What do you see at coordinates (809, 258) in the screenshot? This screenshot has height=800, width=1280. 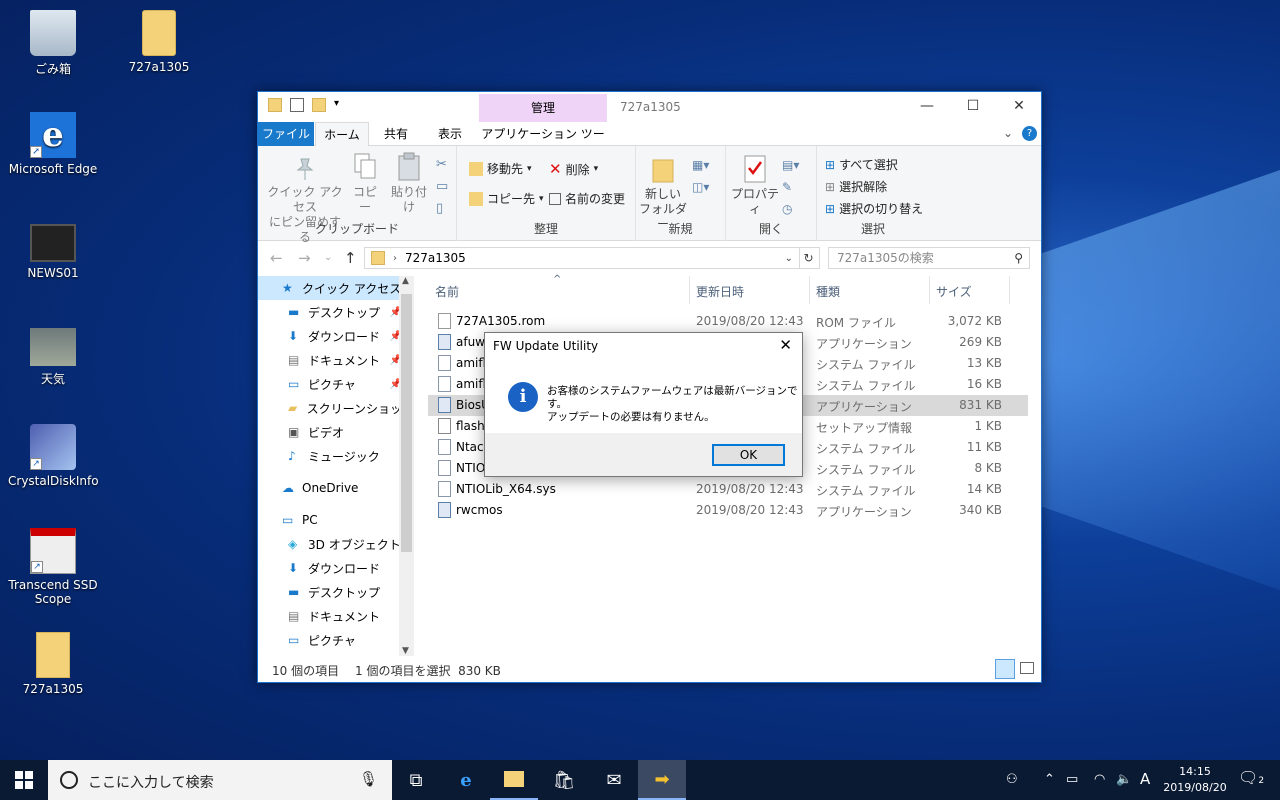 I see `refresh-icon: ↻` at bounding box center [809, 258].